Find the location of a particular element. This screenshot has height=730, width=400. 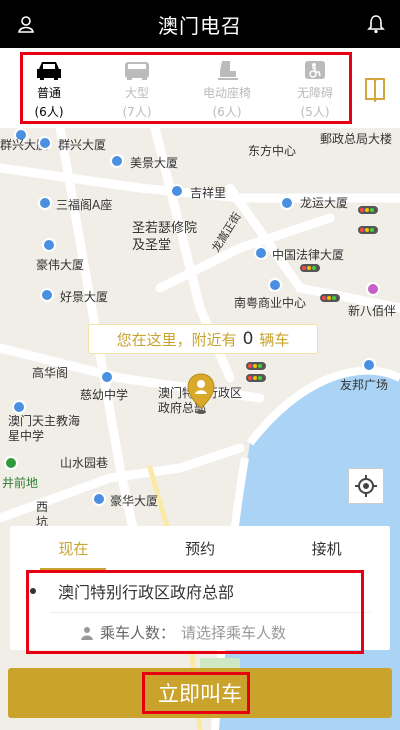

booking-tabs: 现在 预约 接机 is located at coordinates (200, 548).